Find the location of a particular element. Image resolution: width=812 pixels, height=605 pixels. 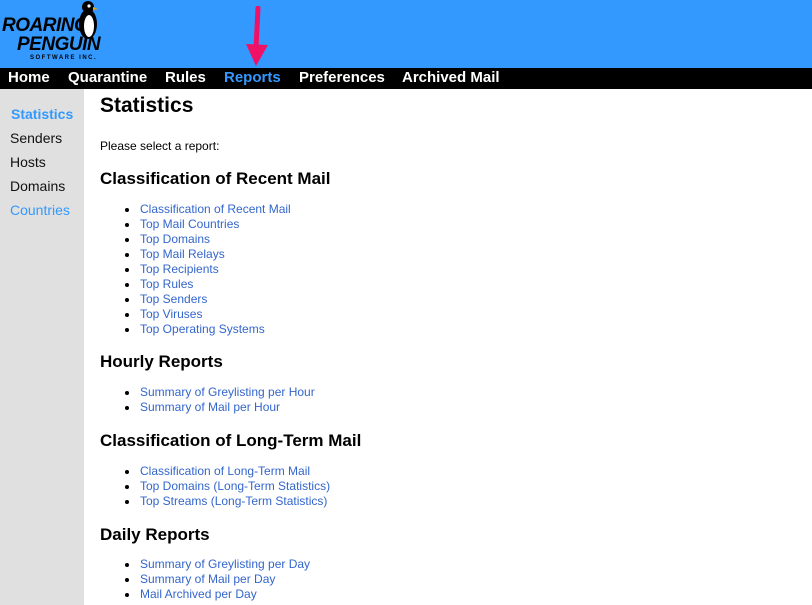

list-item: Top Streams (Long-Term Statistics) is located at coordinates (227, 501).